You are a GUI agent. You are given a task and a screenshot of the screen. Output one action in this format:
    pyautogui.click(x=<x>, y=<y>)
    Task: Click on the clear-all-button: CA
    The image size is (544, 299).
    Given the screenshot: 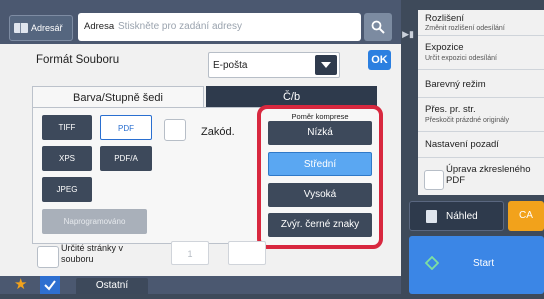 What is the action you would take?
    pyautogui.click(x=526, y=216)
    